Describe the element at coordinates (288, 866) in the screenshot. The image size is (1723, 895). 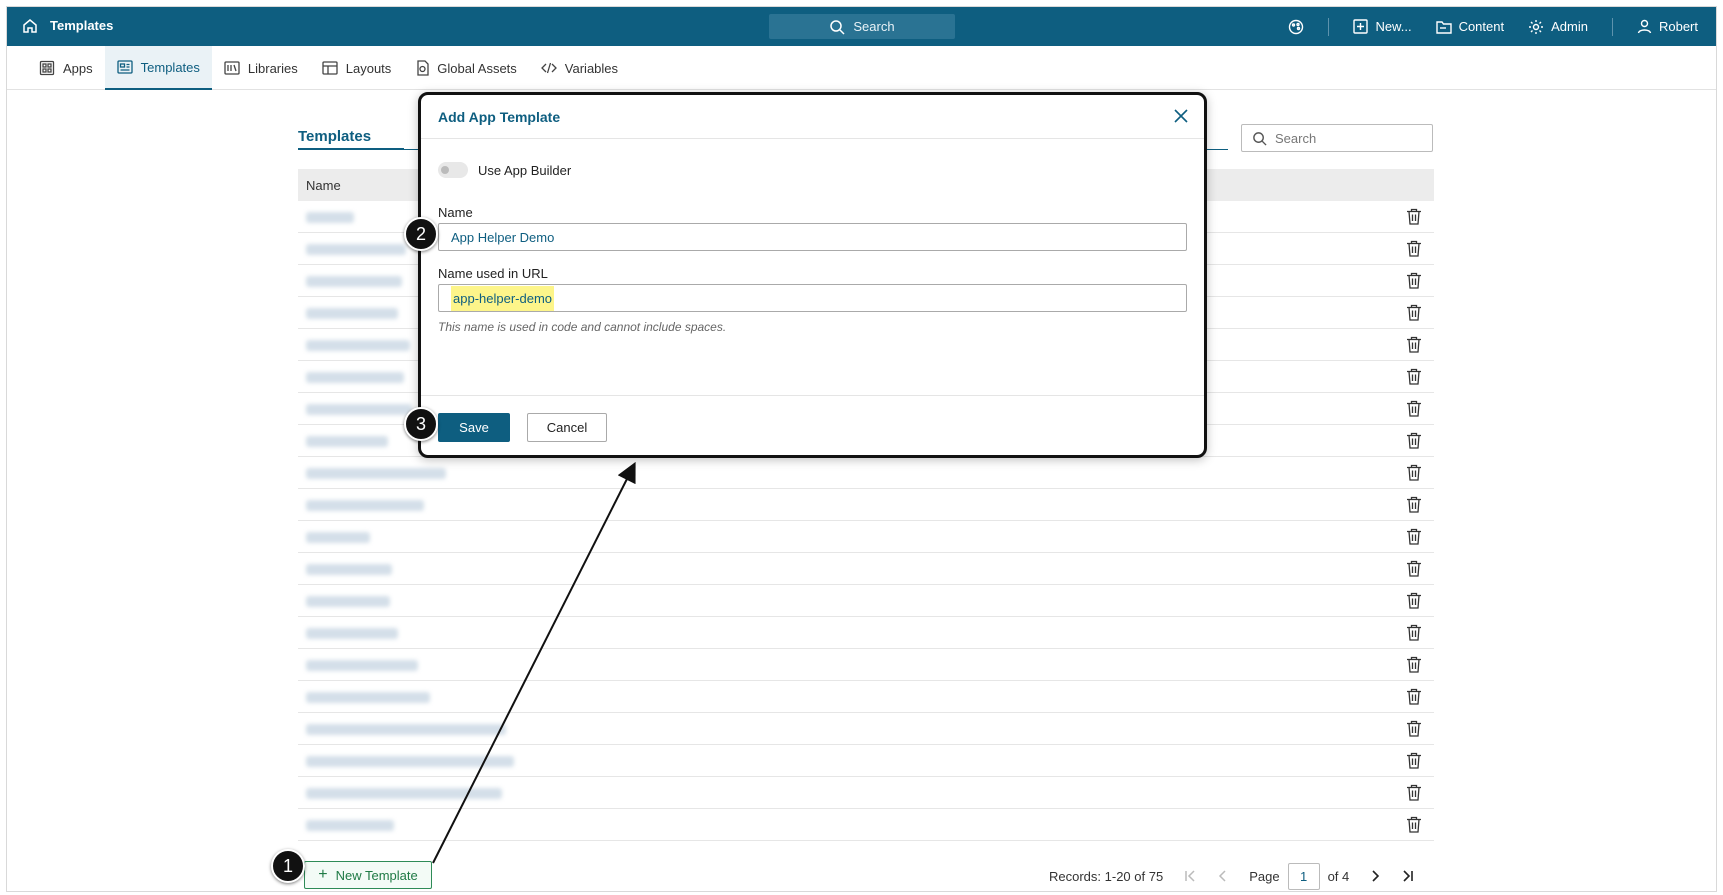
I see `step-marker-1: 1` at that location.